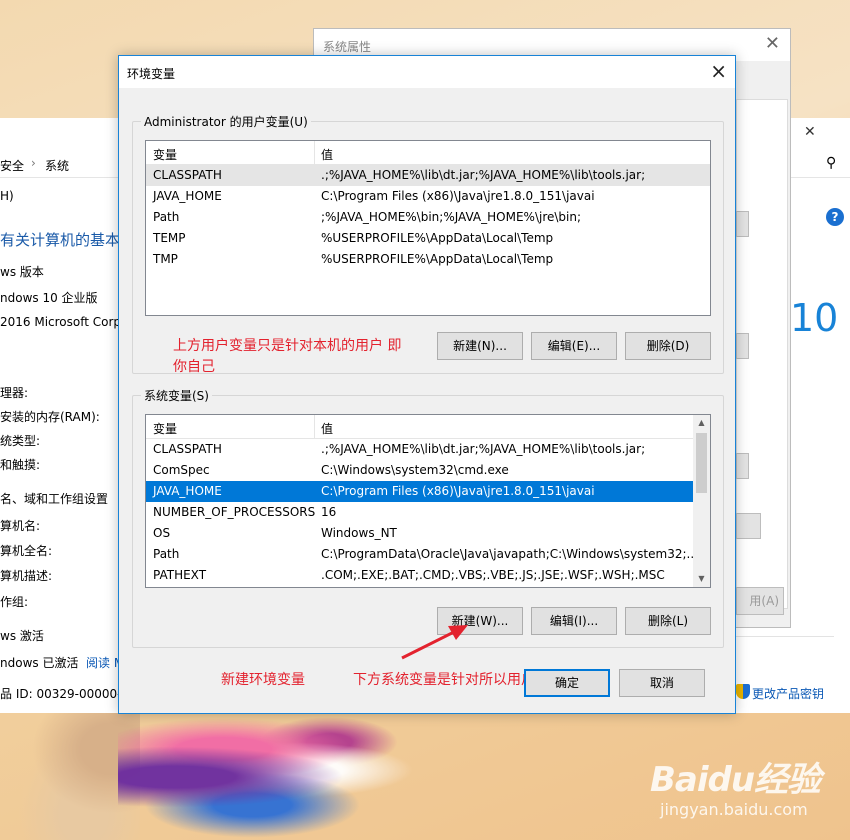  What do you see at coordinates (788, 693) in the screenshot?
I see `change-product-key-link: 更改产品密钥` at bounding box center [788, 693].